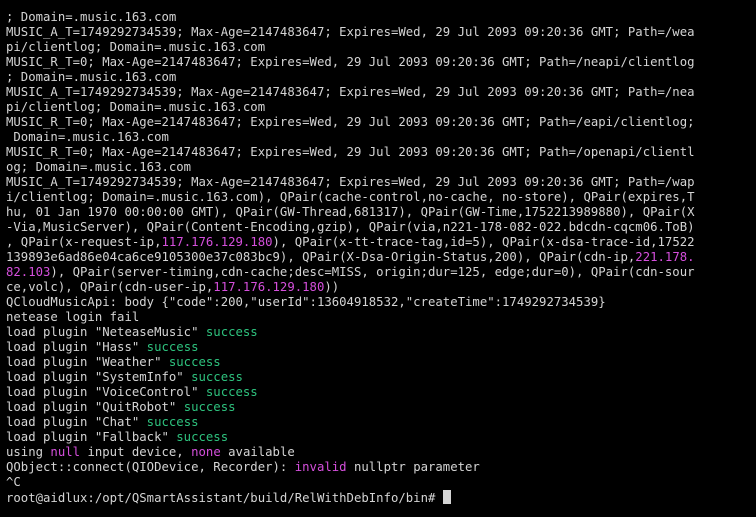 This screenshot has height=517, width=756. What do you see at coordinates (84, 242) in the screenshot?
I see `log-text: , QPair(x-request-ip,` at bounding box center [84, 242].